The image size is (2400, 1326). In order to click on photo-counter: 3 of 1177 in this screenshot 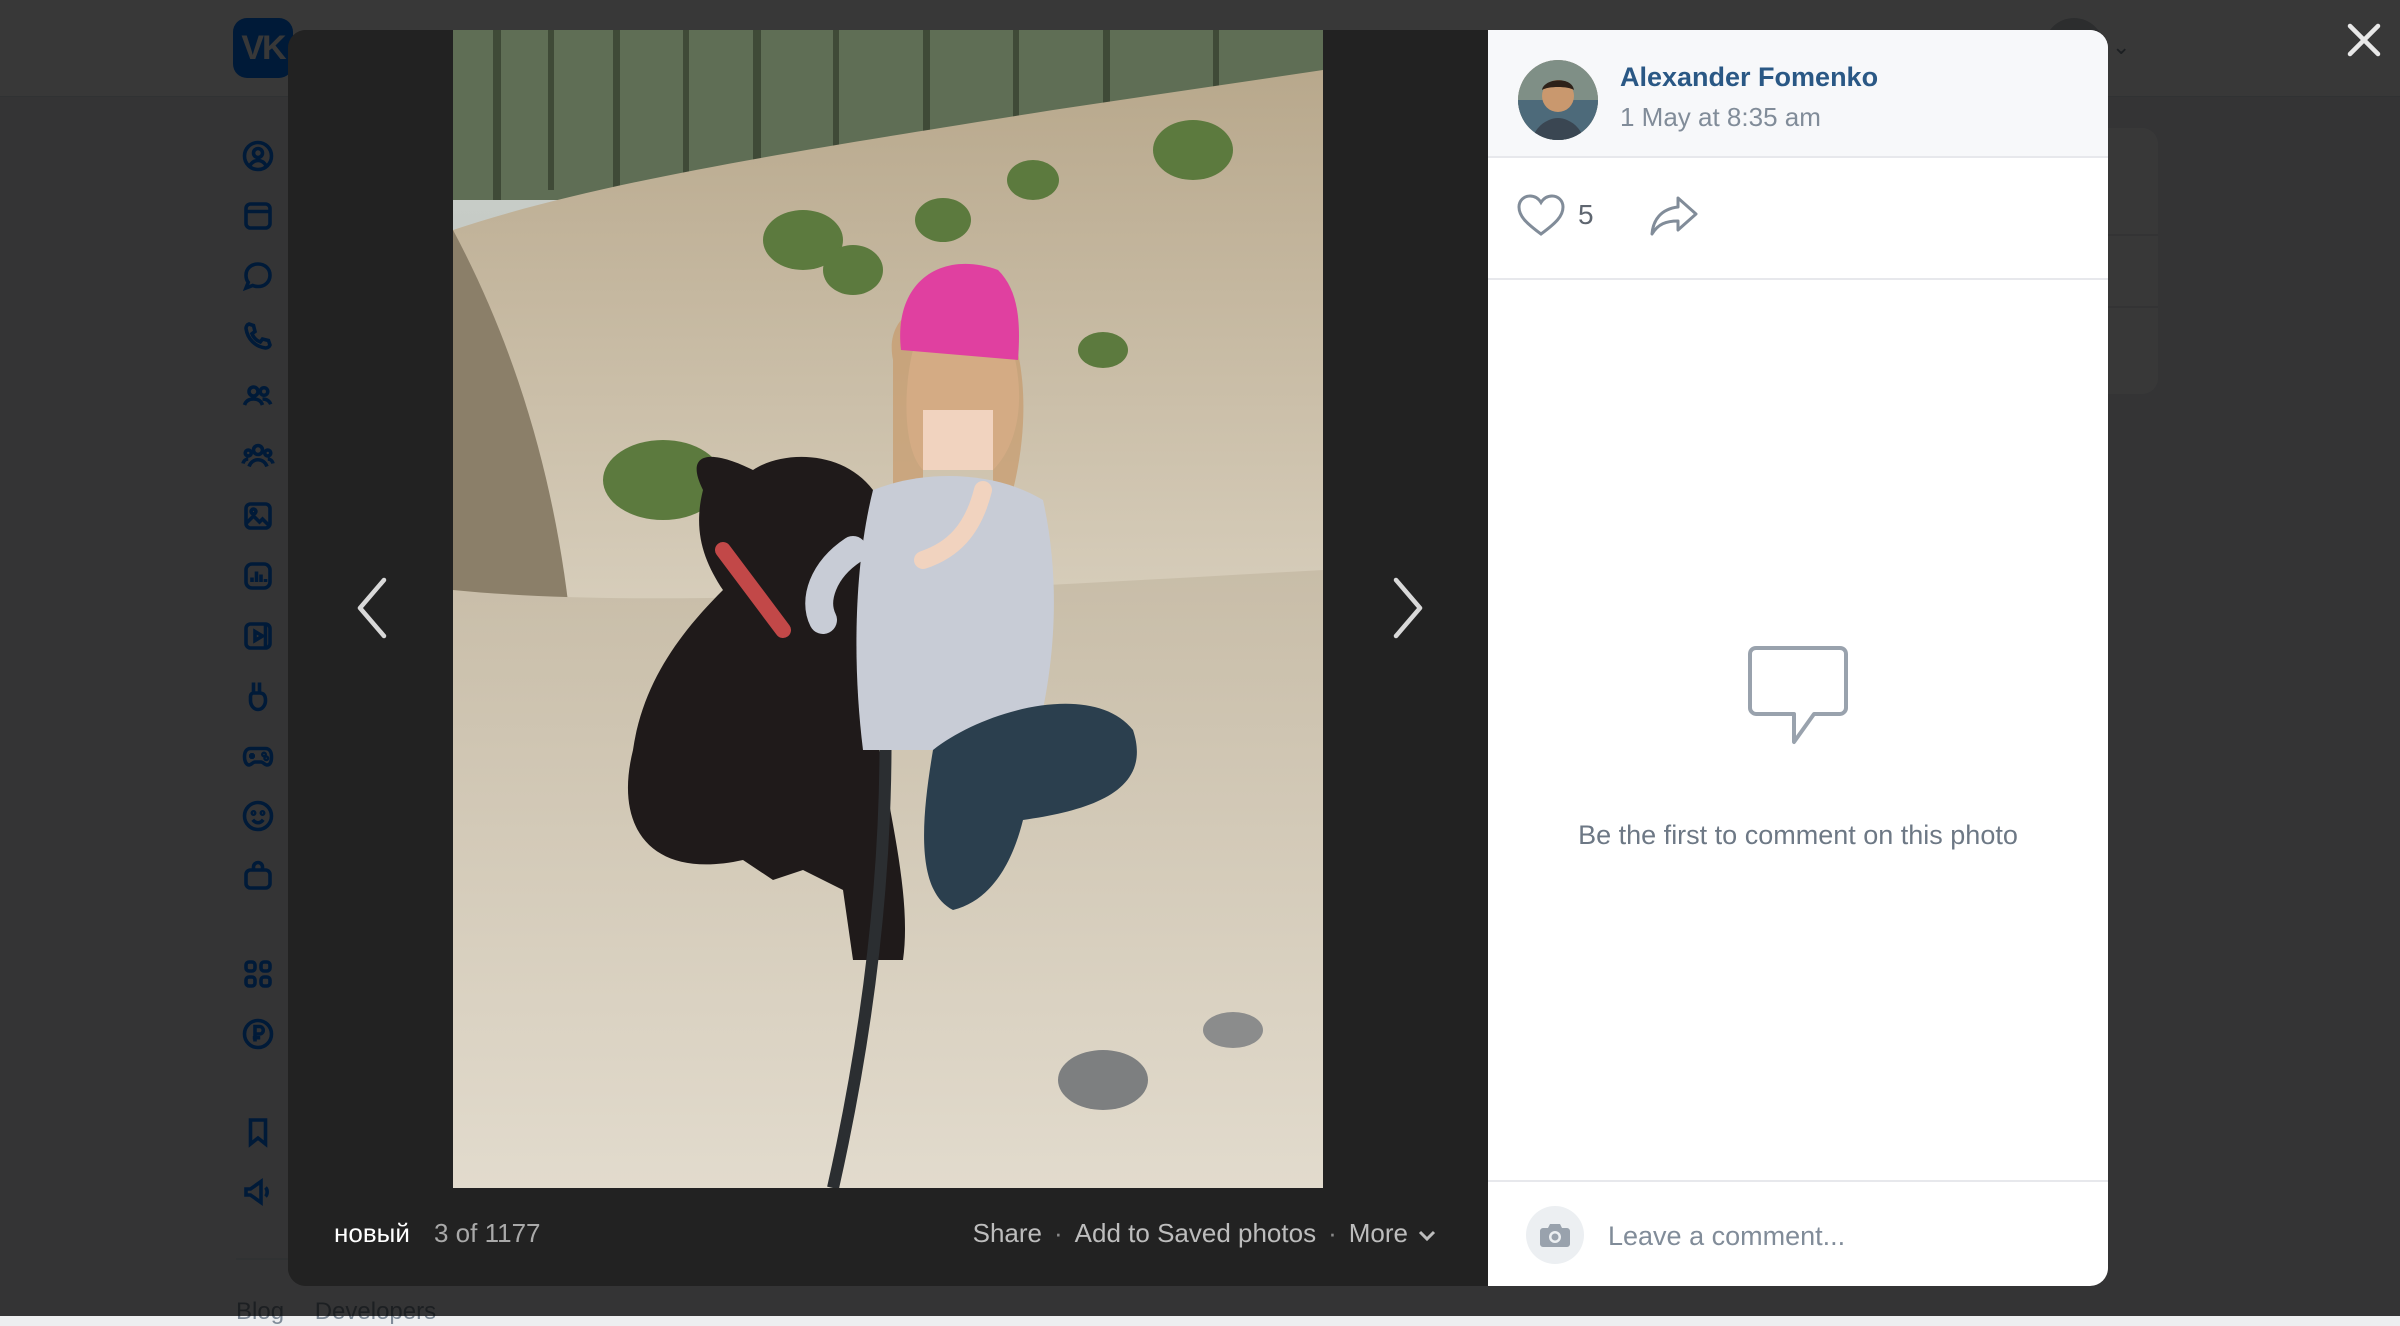, I will do `click(487, 1233)`.